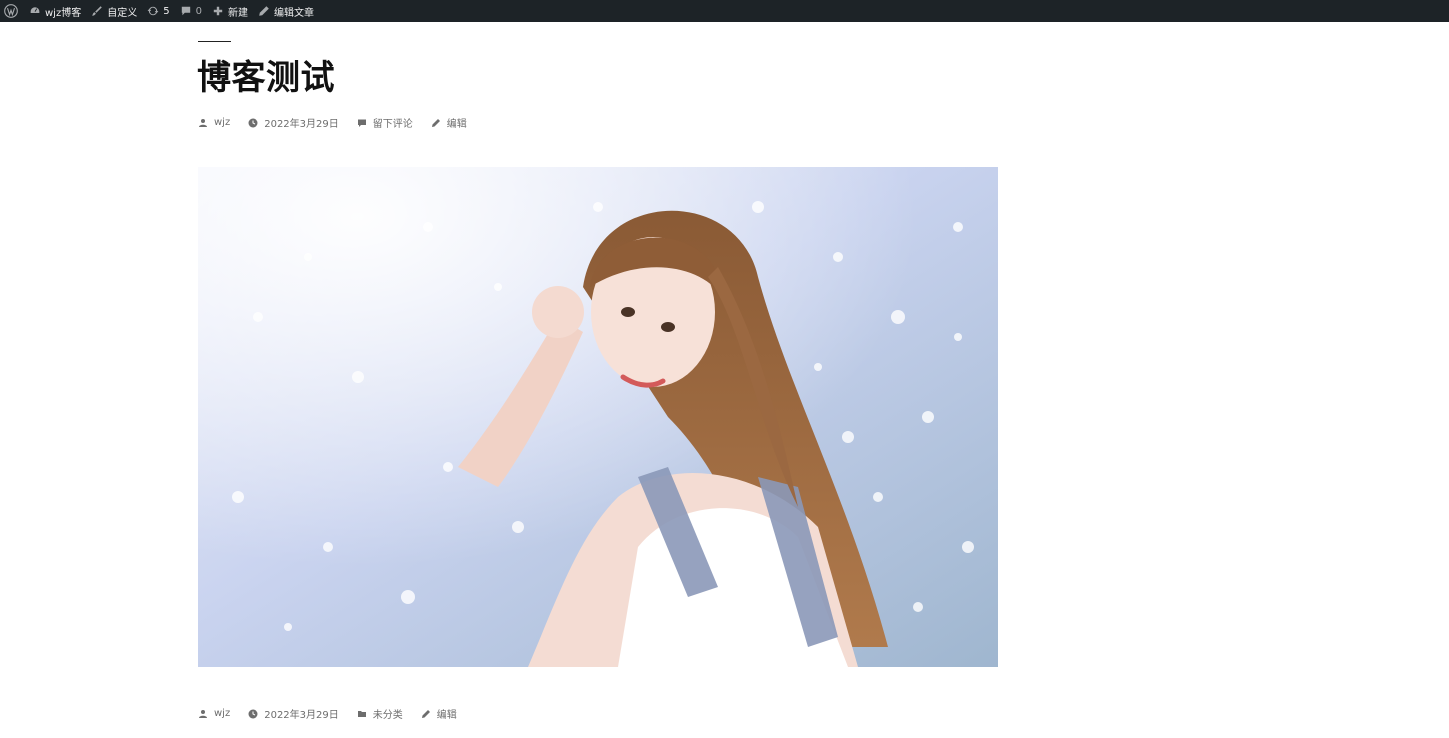 The image size is (1449, 738). Describe the element at coordinates (166, 11) in the screenshot. I see `updates-count: 5` at that location.